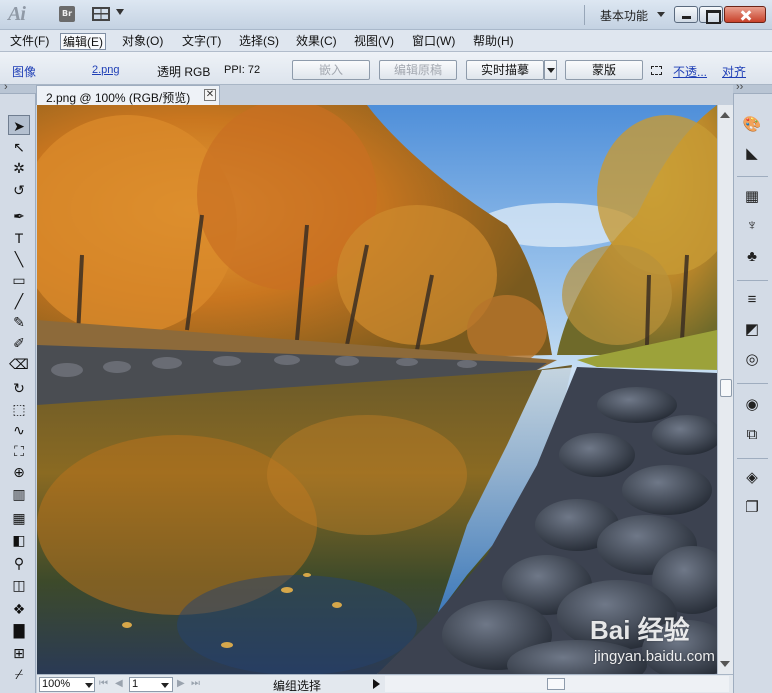 This screenshot has width=772, height=693. What do you see at coordinates (752, 197) in the screenshot?
I see `swatches-panel-icon: ▦` at bounding box center [752, 197].